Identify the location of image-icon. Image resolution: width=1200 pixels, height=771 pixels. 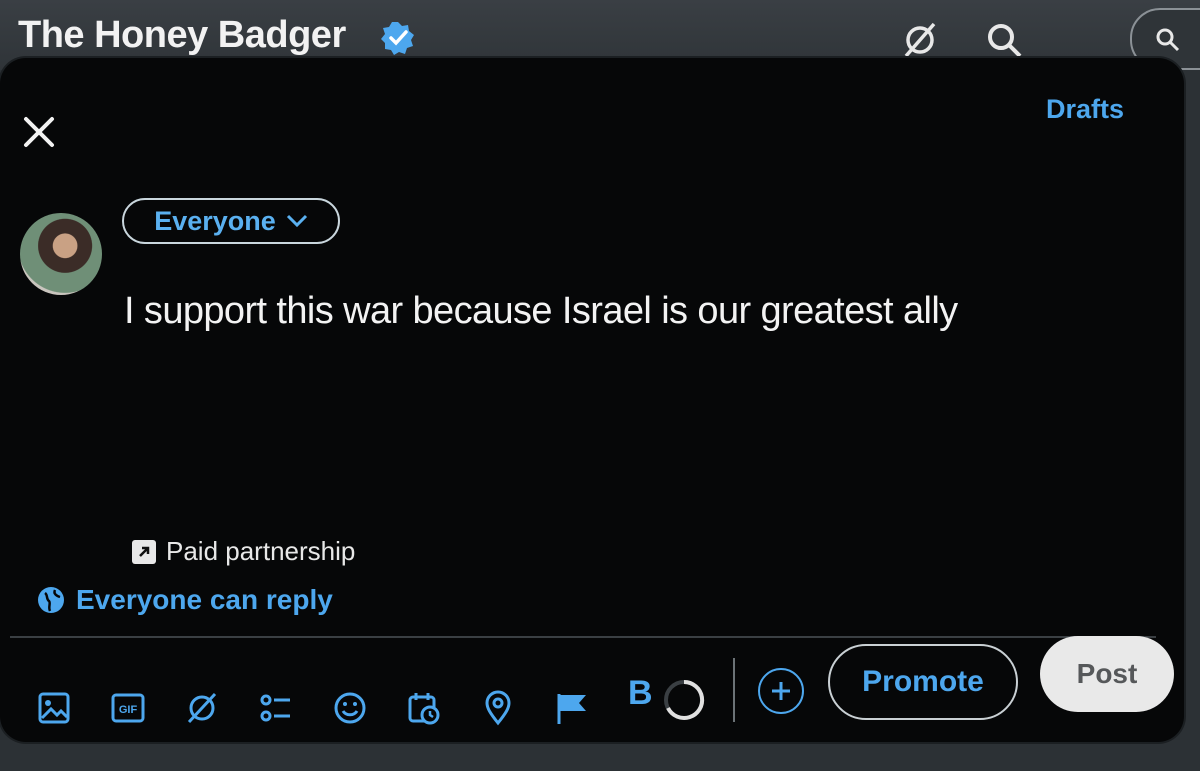
(54, 708).